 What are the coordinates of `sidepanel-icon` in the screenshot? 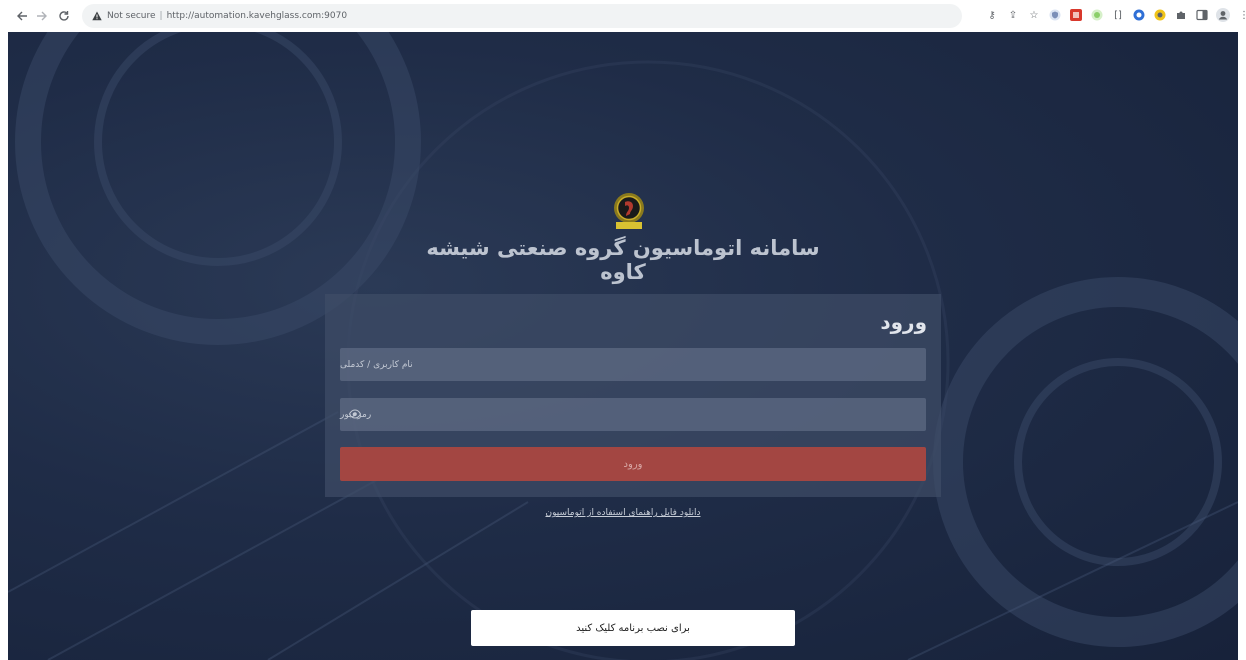 It's located at (1202, 15).